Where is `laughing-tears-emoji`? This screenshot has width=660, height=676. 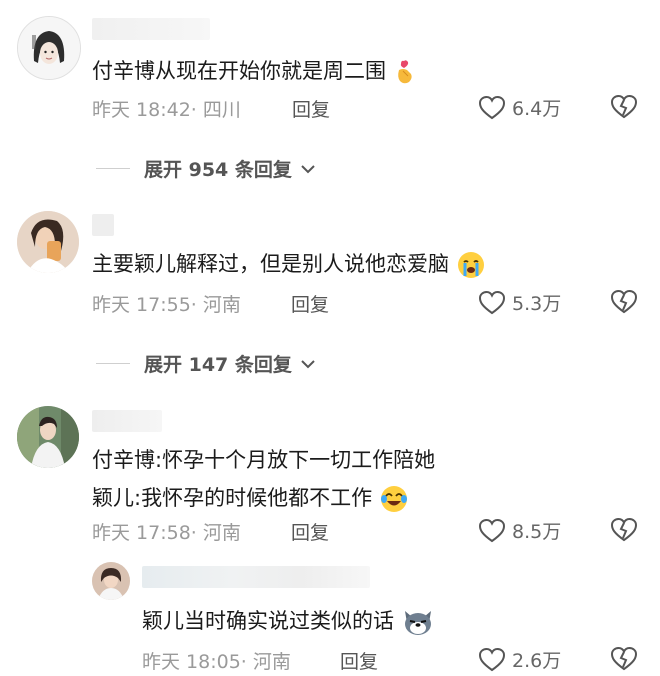
laughing-tears-emoji is located at coordinates (393, 499).